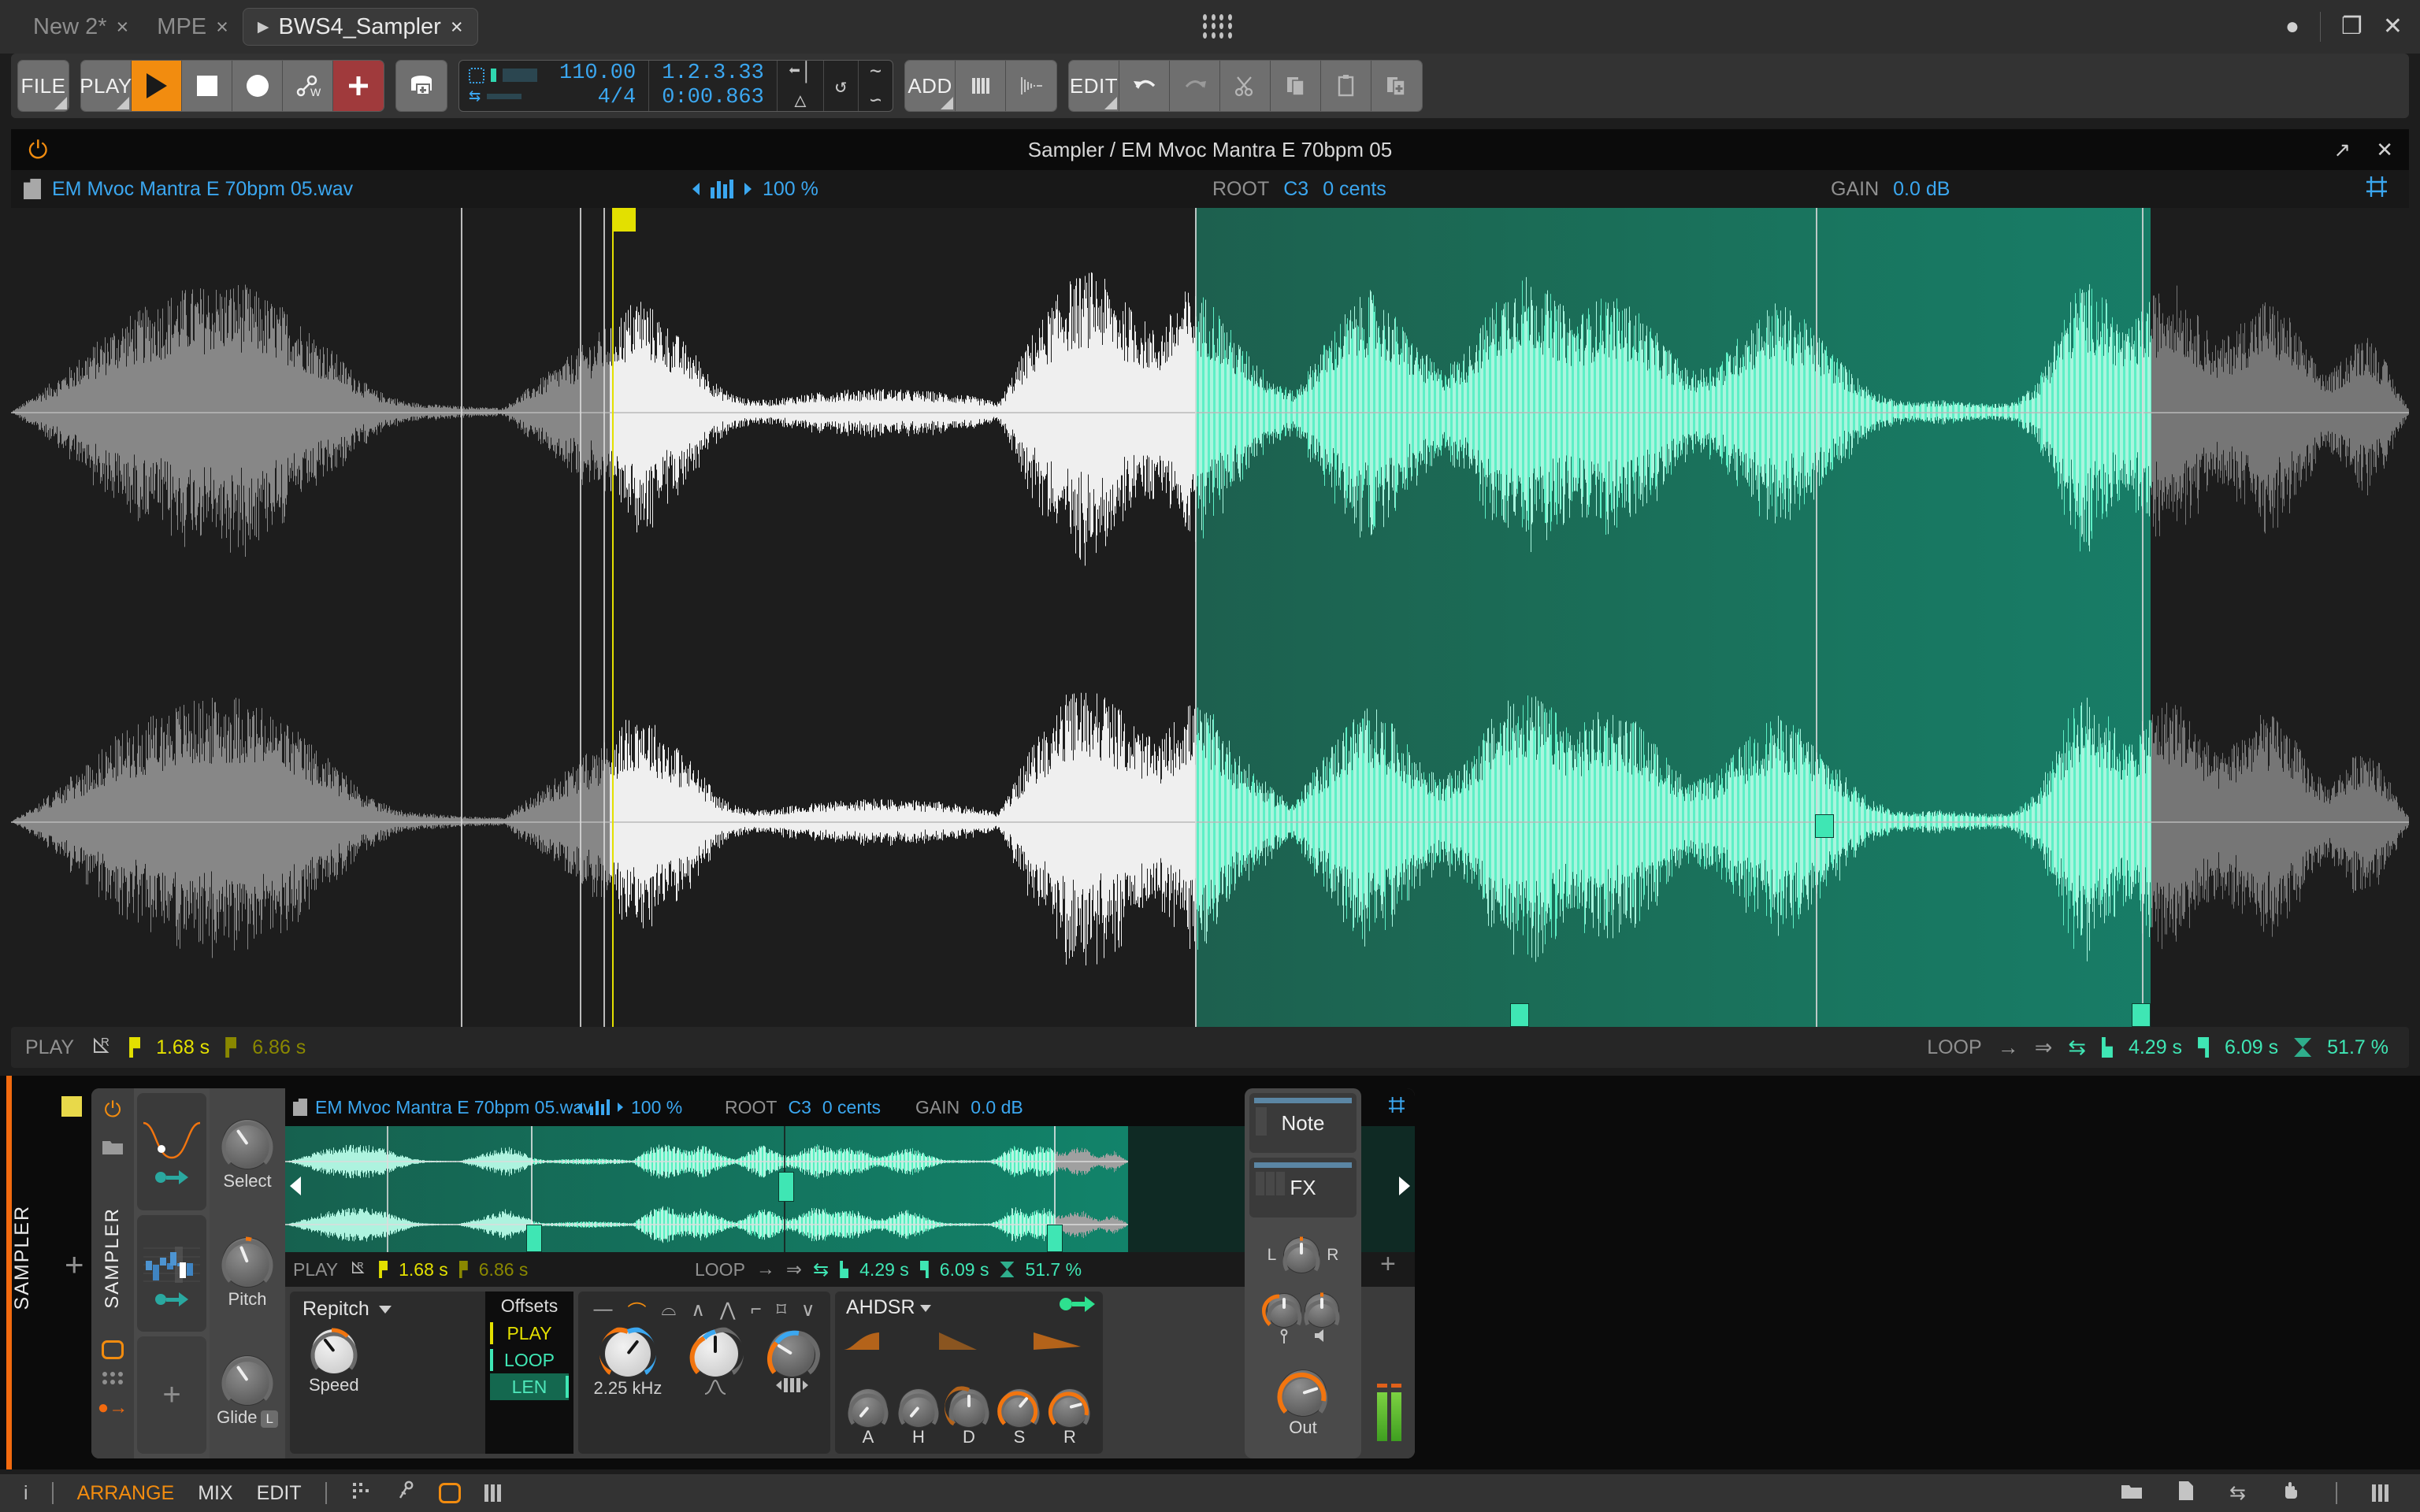 Image resolution: width=2420 pixels, height=1512 pixels. Describe the element at coordinates (2384, 150) in the screenshot. I see `close-icon: ✕` at that location.